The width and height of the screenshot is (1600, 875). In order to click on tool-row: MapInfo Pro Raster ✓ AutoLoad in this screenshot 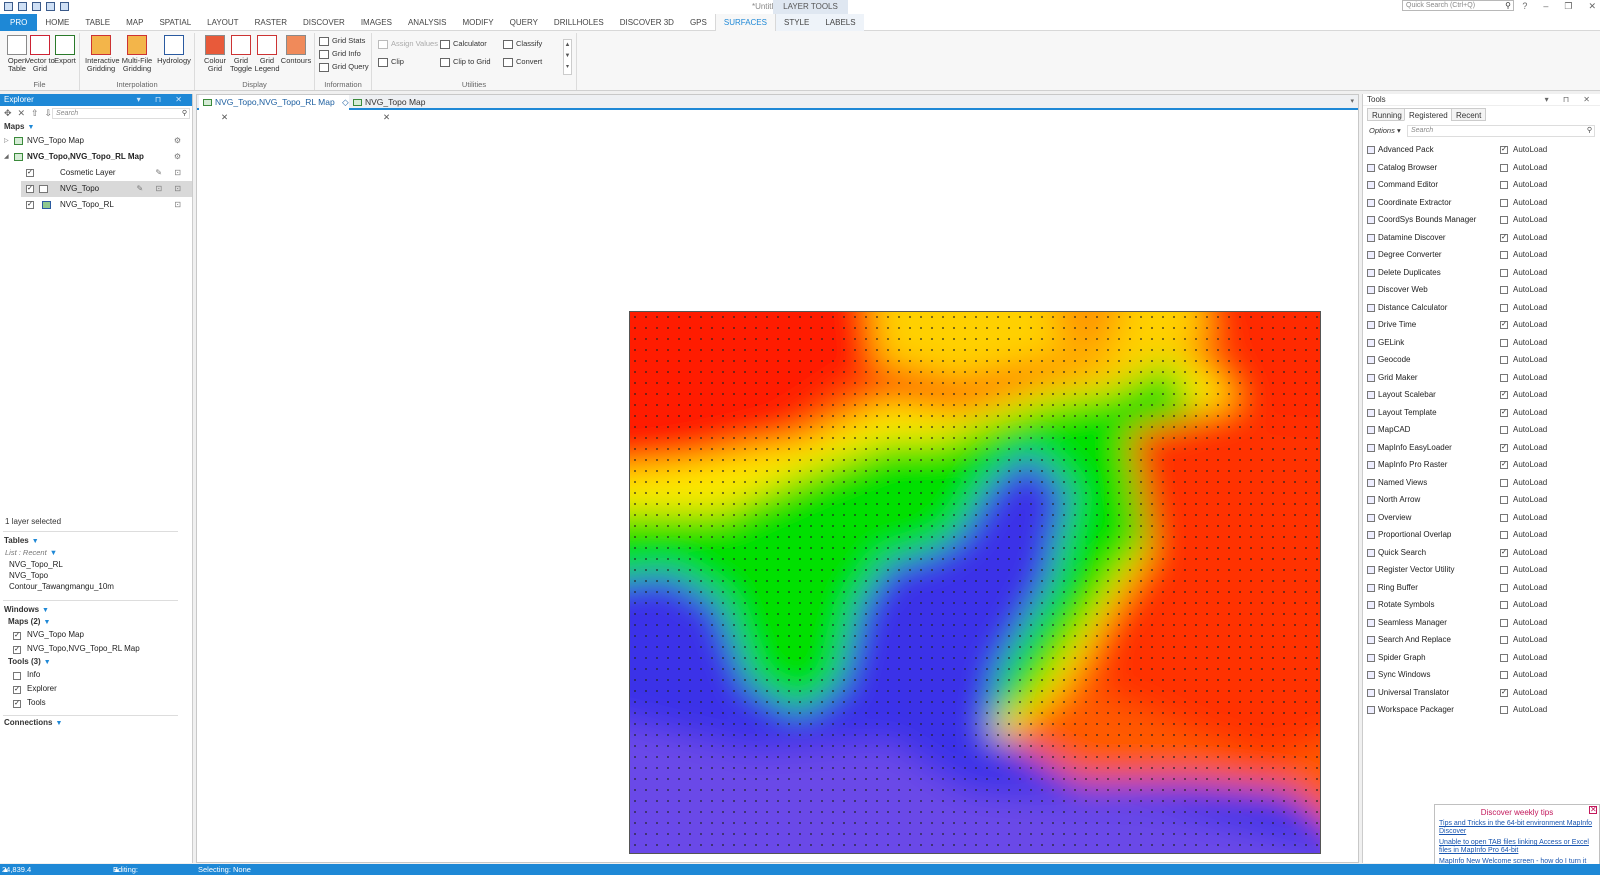, I will do `click(1481, 465)`.